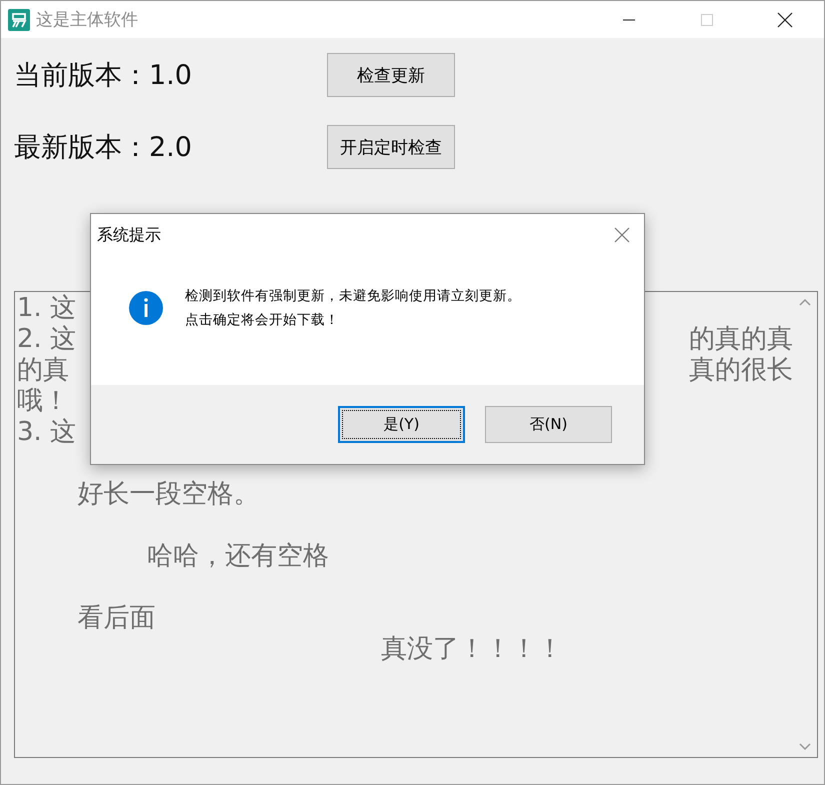 The height and width of the screenshot is (785, 825). What do you see at coordinates (237, 556) in the screenshot?
I see `text-line: 哈哈，还有空格` at bounding box center [237, 556].